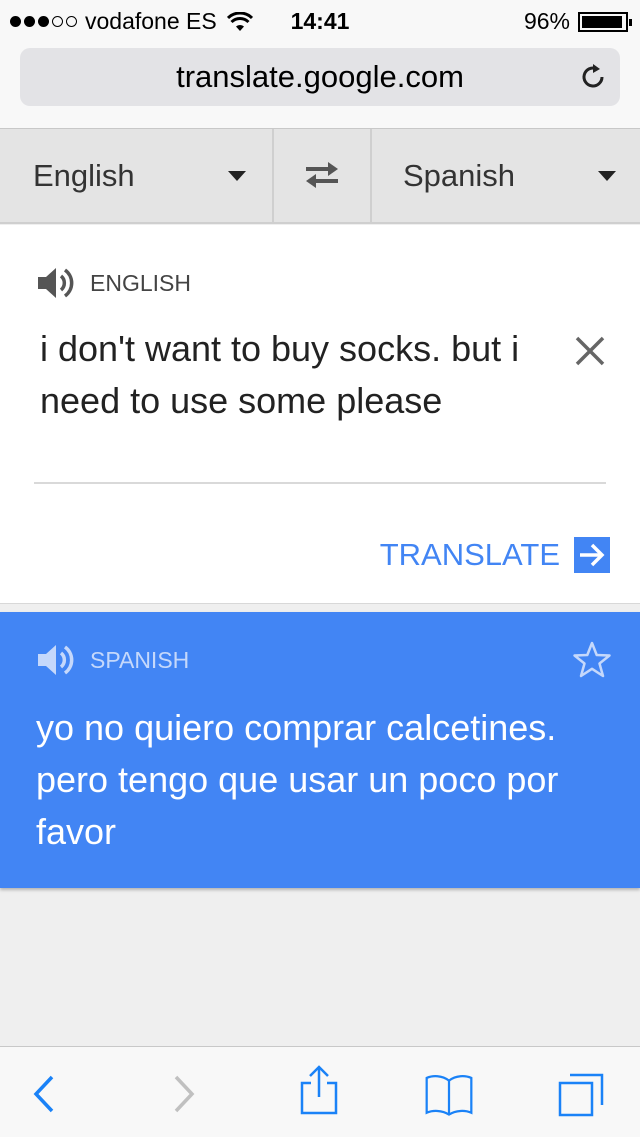 The width and height of the screenshot is (640, 1137). I want to click on book-icon, so click(449, 1094).